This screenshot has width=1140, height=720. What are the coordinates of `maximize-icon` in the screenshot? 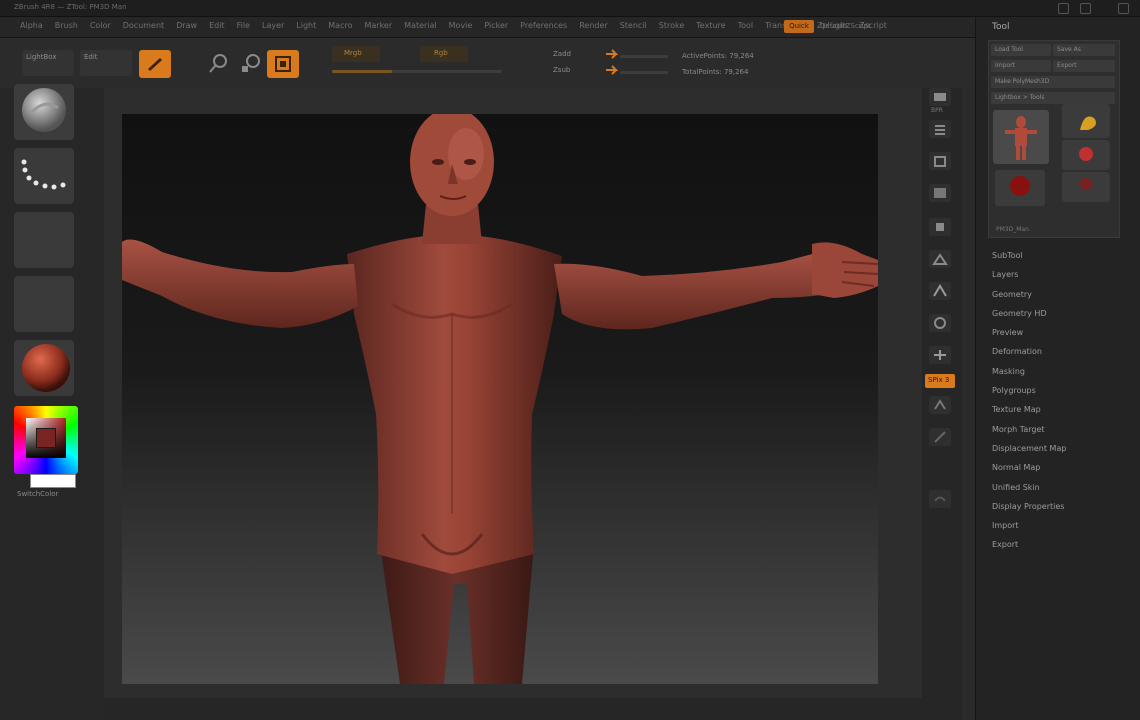 It's located at (1085, 8).